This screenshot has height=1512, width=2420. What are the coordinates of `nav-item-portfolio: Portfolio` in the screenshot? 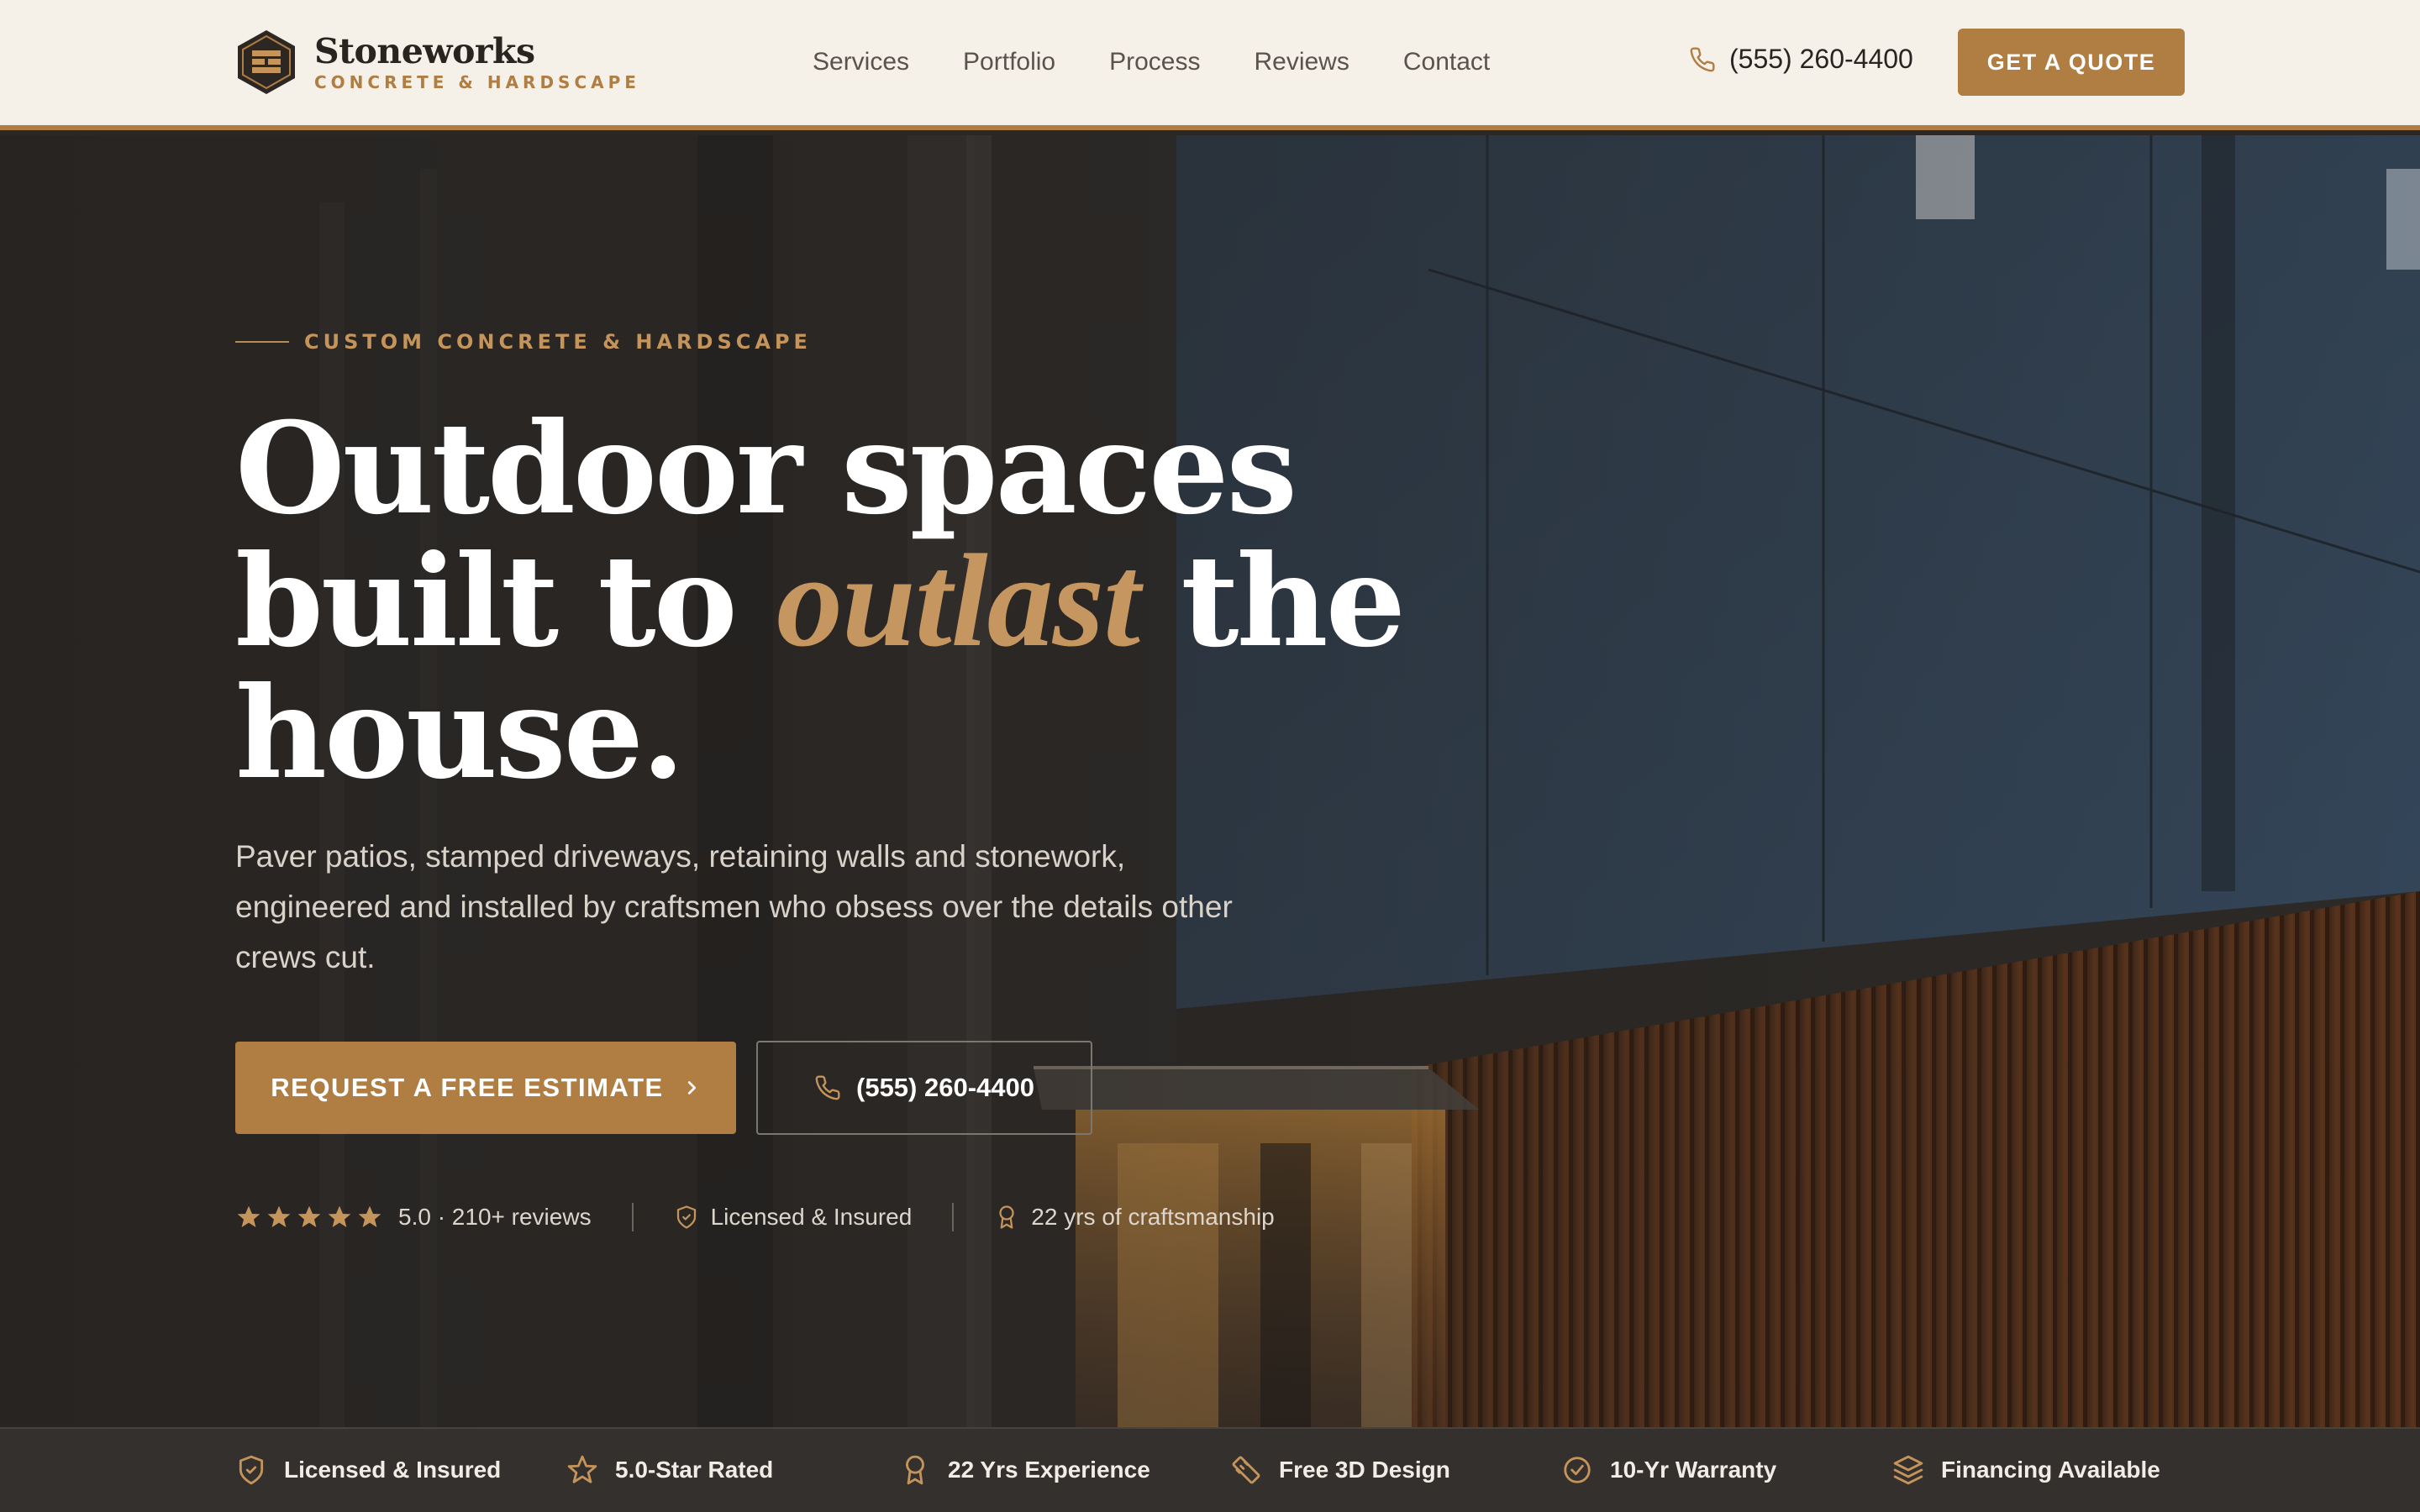 It's located at (1009, 62).